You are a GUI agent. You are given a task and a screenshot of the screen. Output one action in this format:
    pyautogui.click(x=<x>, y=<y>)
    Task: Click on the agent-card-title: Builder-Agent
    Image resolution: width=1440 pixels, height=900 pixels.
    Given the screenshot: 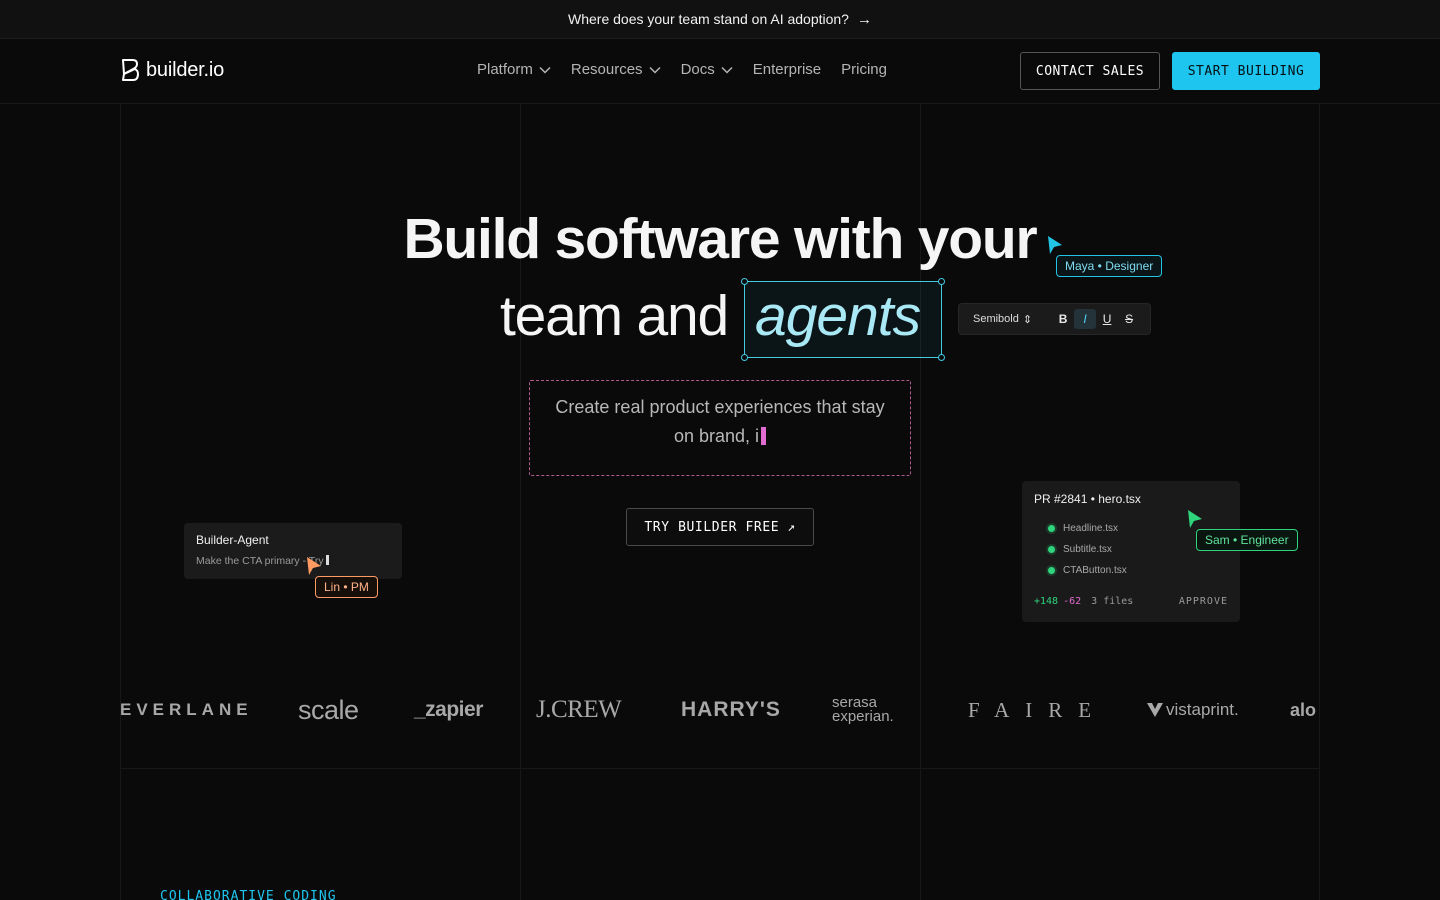 What is the action you would take?
    pyautogui.click(x=232, y=540)
    